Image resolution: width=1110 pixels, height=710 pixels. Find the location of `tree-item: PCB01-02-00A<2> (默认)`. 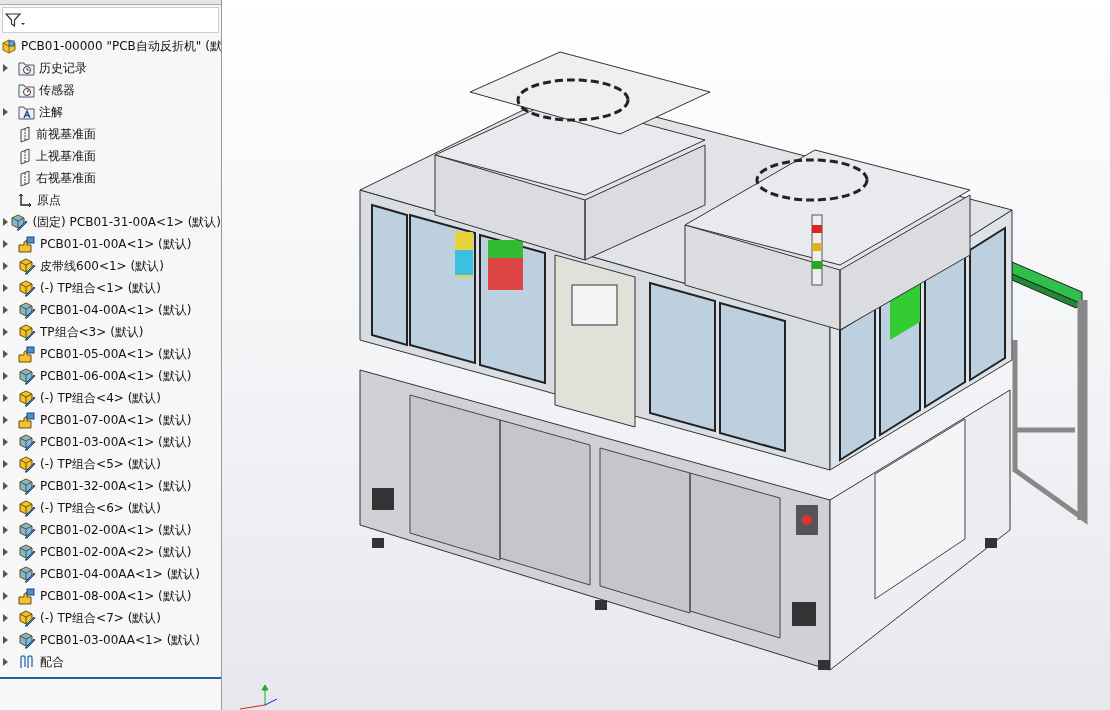

tree-item: PCB01-02-00A<2> (默认) is located at coordinates (110, 552).